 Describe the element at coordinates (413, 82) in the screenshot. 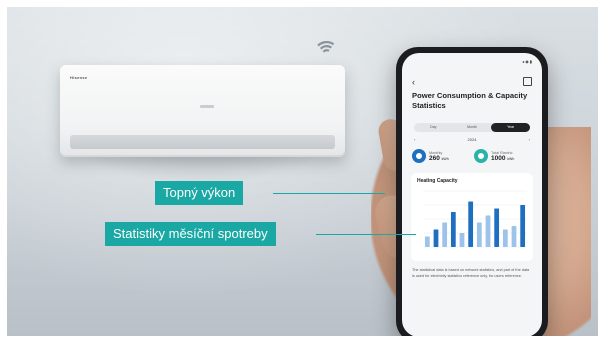

I see `back-button: ‹` at that location.